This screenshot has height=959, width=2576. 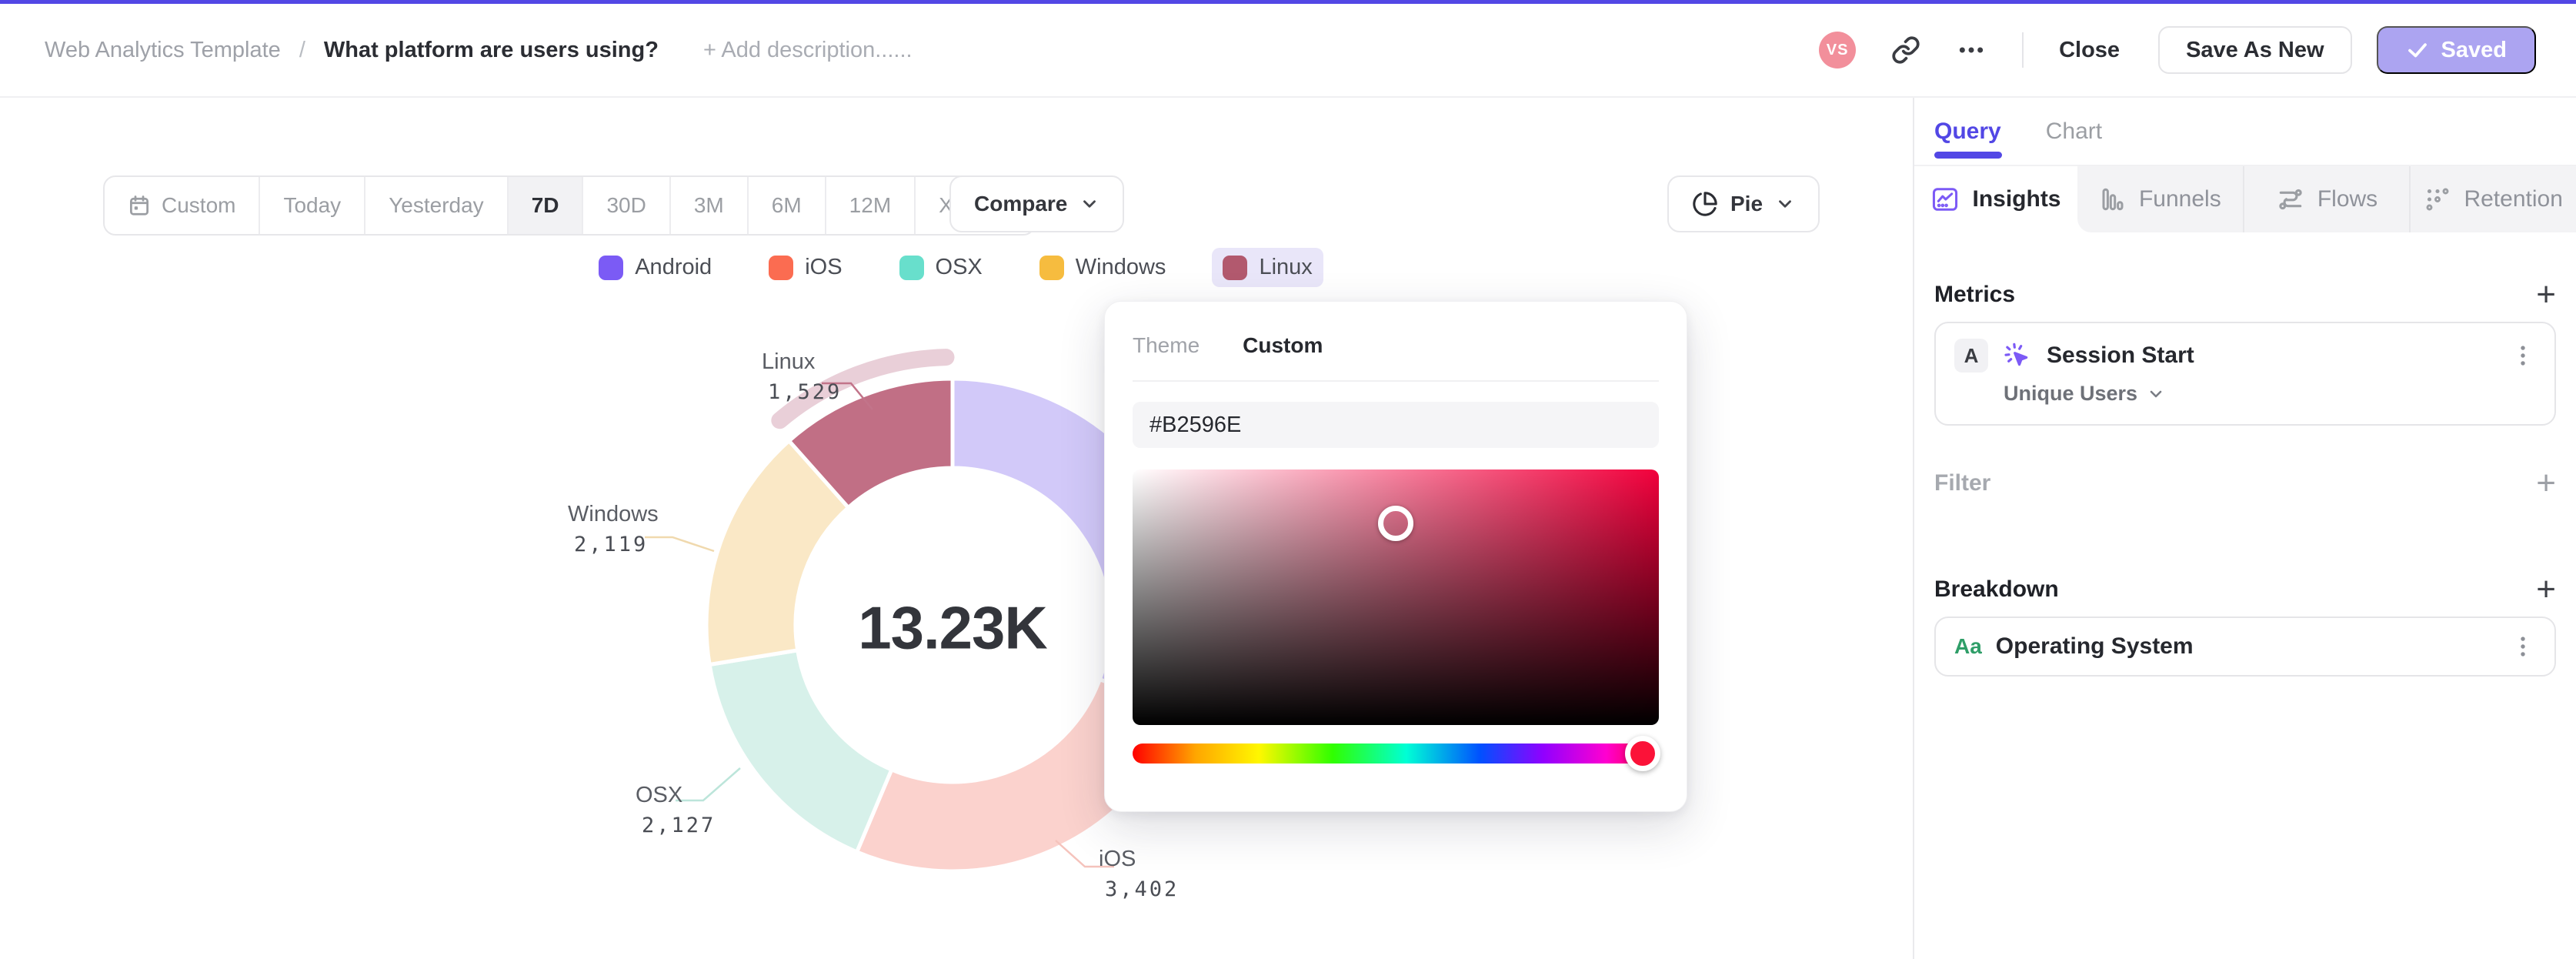 I want to click on hue-slider-handle, so click(x=1643, y=753).